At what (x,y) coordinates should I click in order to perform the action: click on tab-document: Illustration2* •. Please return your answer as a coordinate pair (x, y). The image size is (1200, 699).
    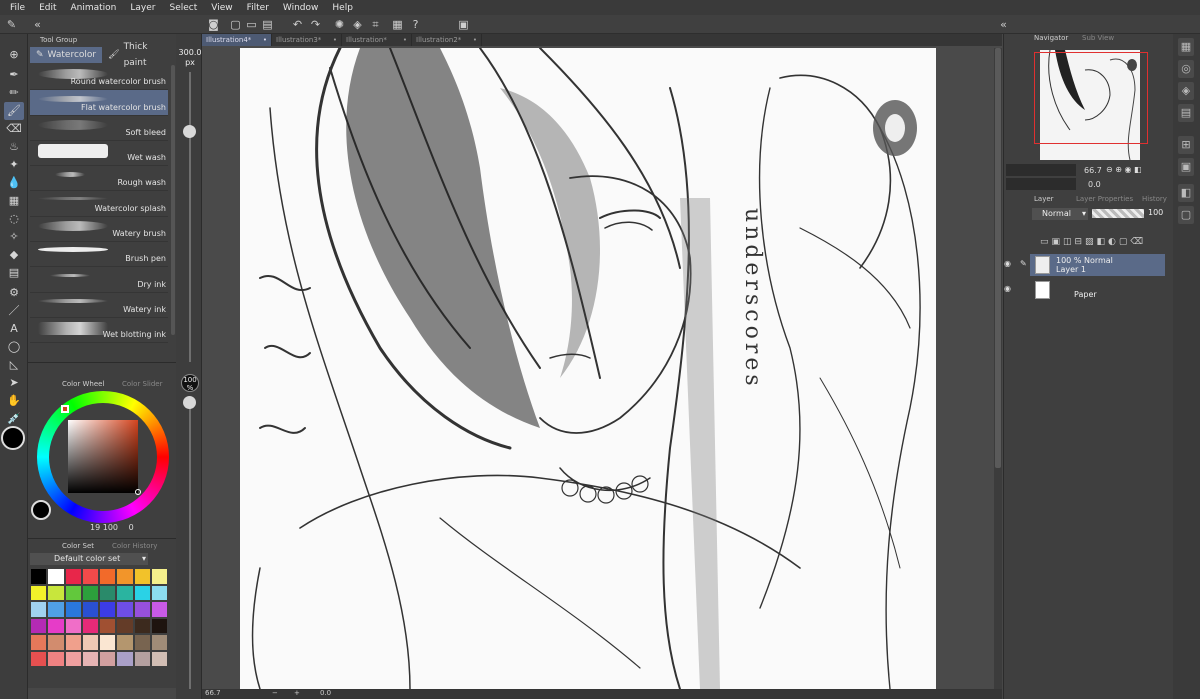
    Looking at the image, I should click on (447, 40).